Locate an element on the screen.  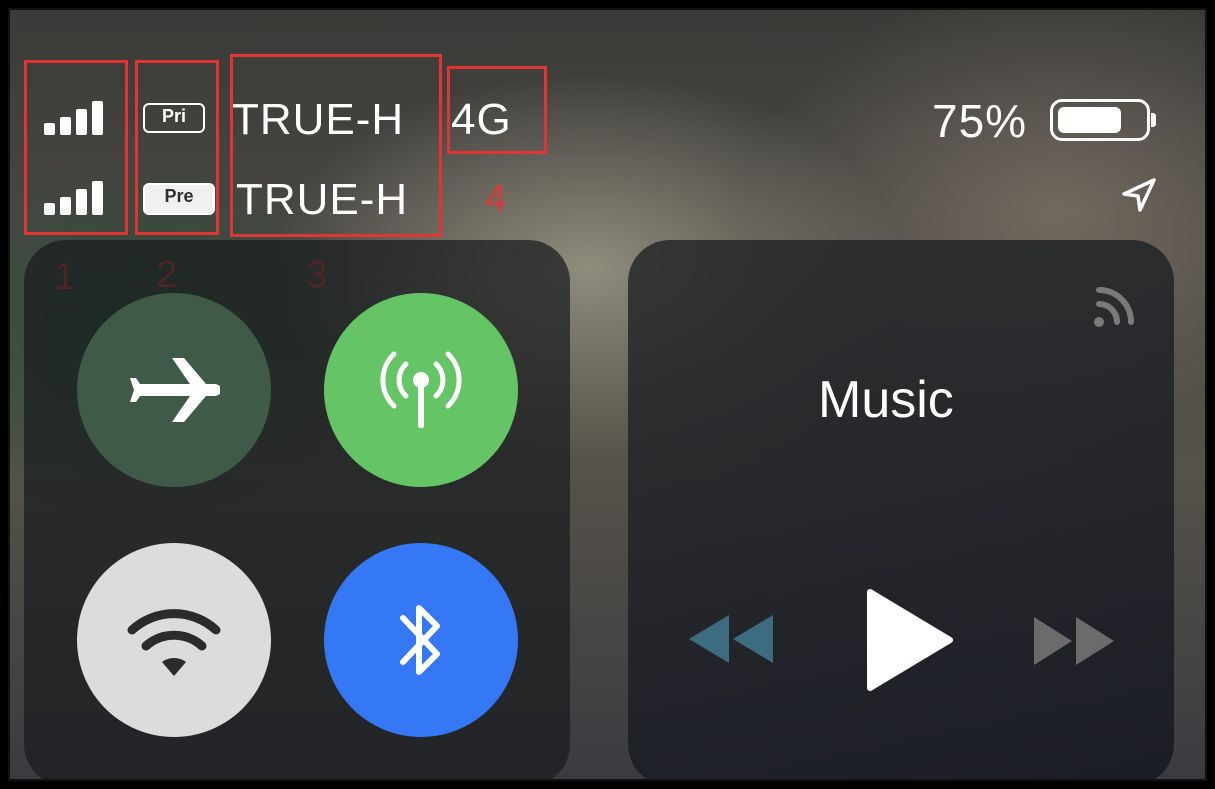
cellular-antenna-icon is located at coordinates (421, 389).